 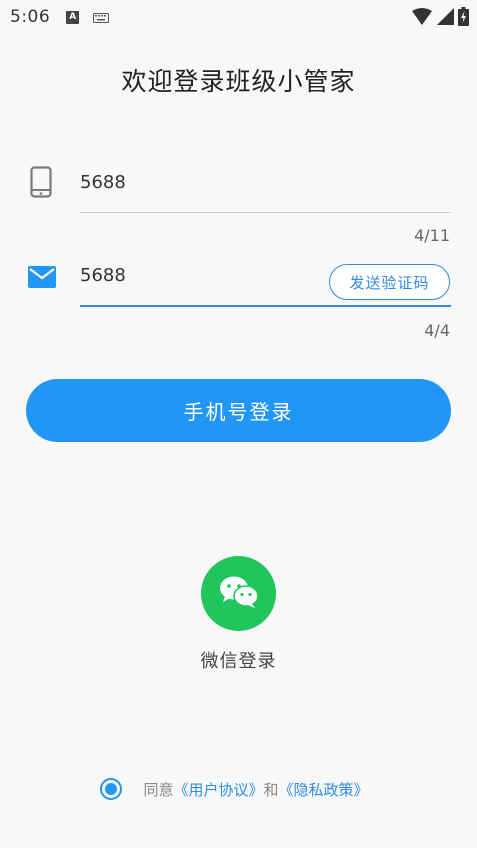 I want to click on agreement-row: 同意 《用户协议》 和 《隐私政策》, so click(x=238, y=789).